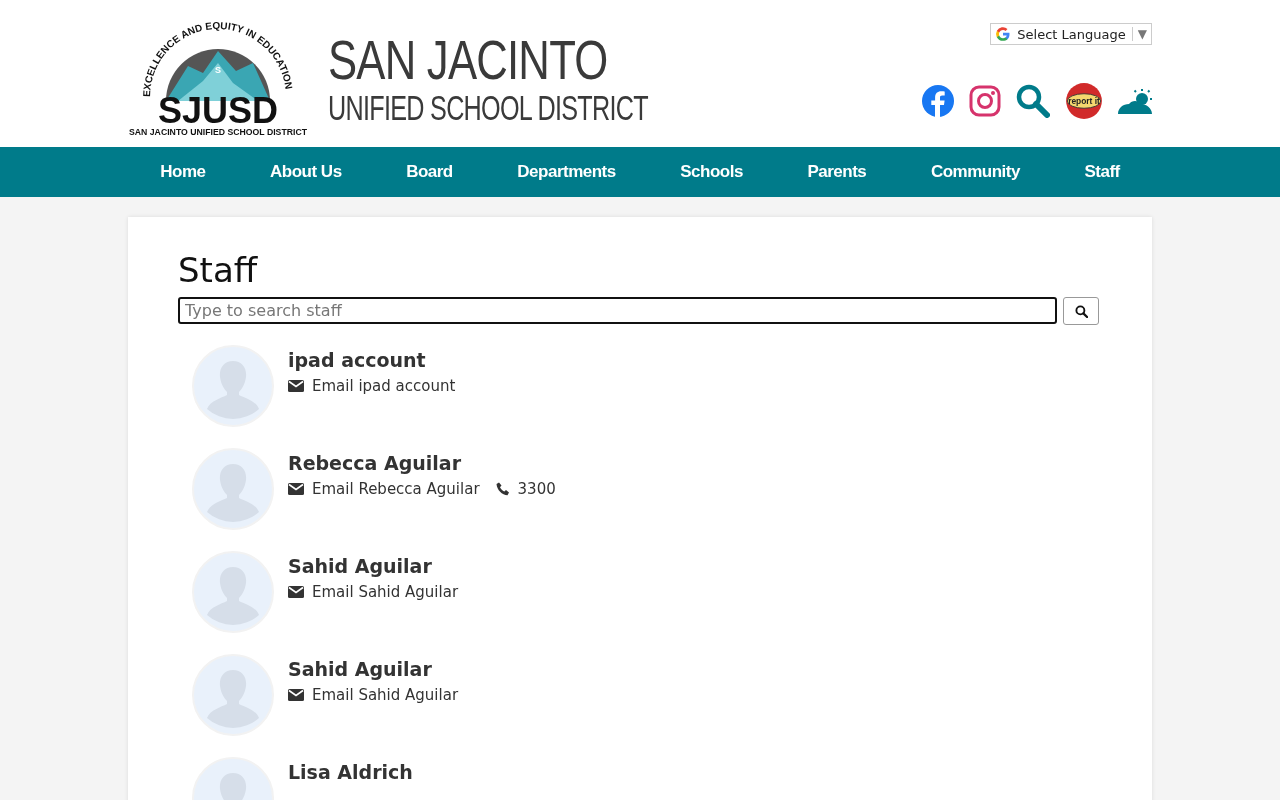 Image resolution: width=1280 pixels, height=800 pixels. What do you see at coordinates (218, 270) in the screenshot?
I see `page-title: Staff` at bounding box center [218, 270].